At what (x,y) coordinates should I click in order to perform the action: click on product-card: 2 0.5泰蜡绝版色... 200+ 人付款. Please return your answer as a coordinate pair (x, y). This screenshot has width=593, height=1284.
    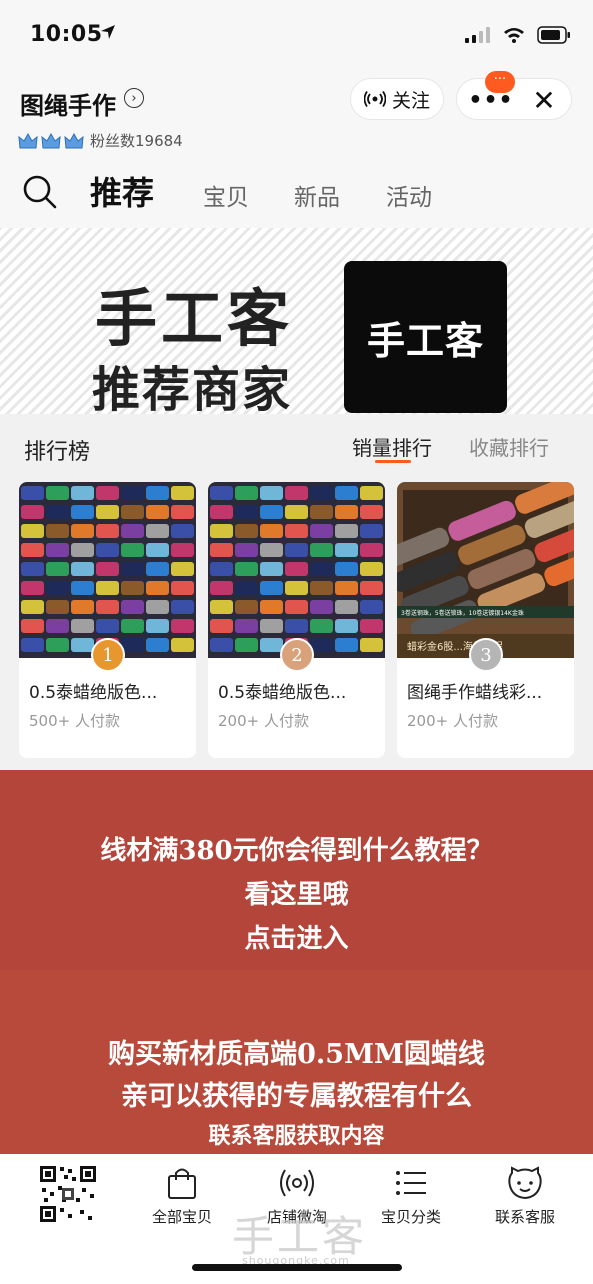
    Looking at the image, I should click on (296, 620).